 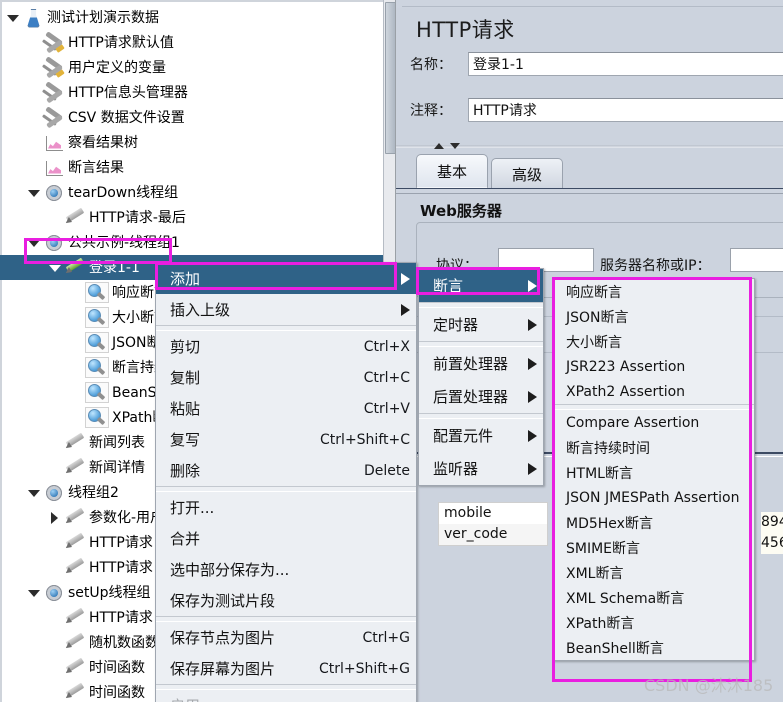 I want to click on splitter-down-arrow-icon, so click(x=455, y=146).